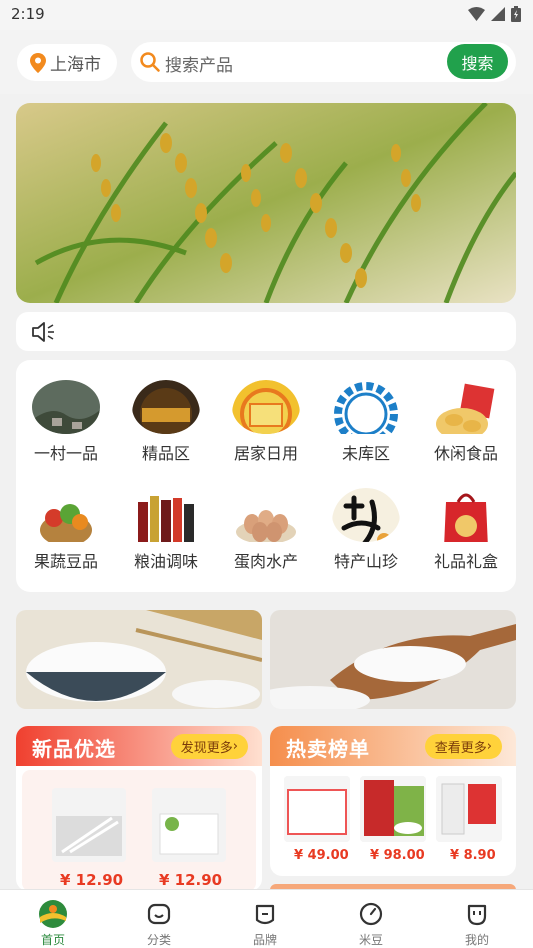  What do you see at coordinates (52, 940) in the screenshot?
I see `tab-label: 首页` at bounding box center [52, 940].